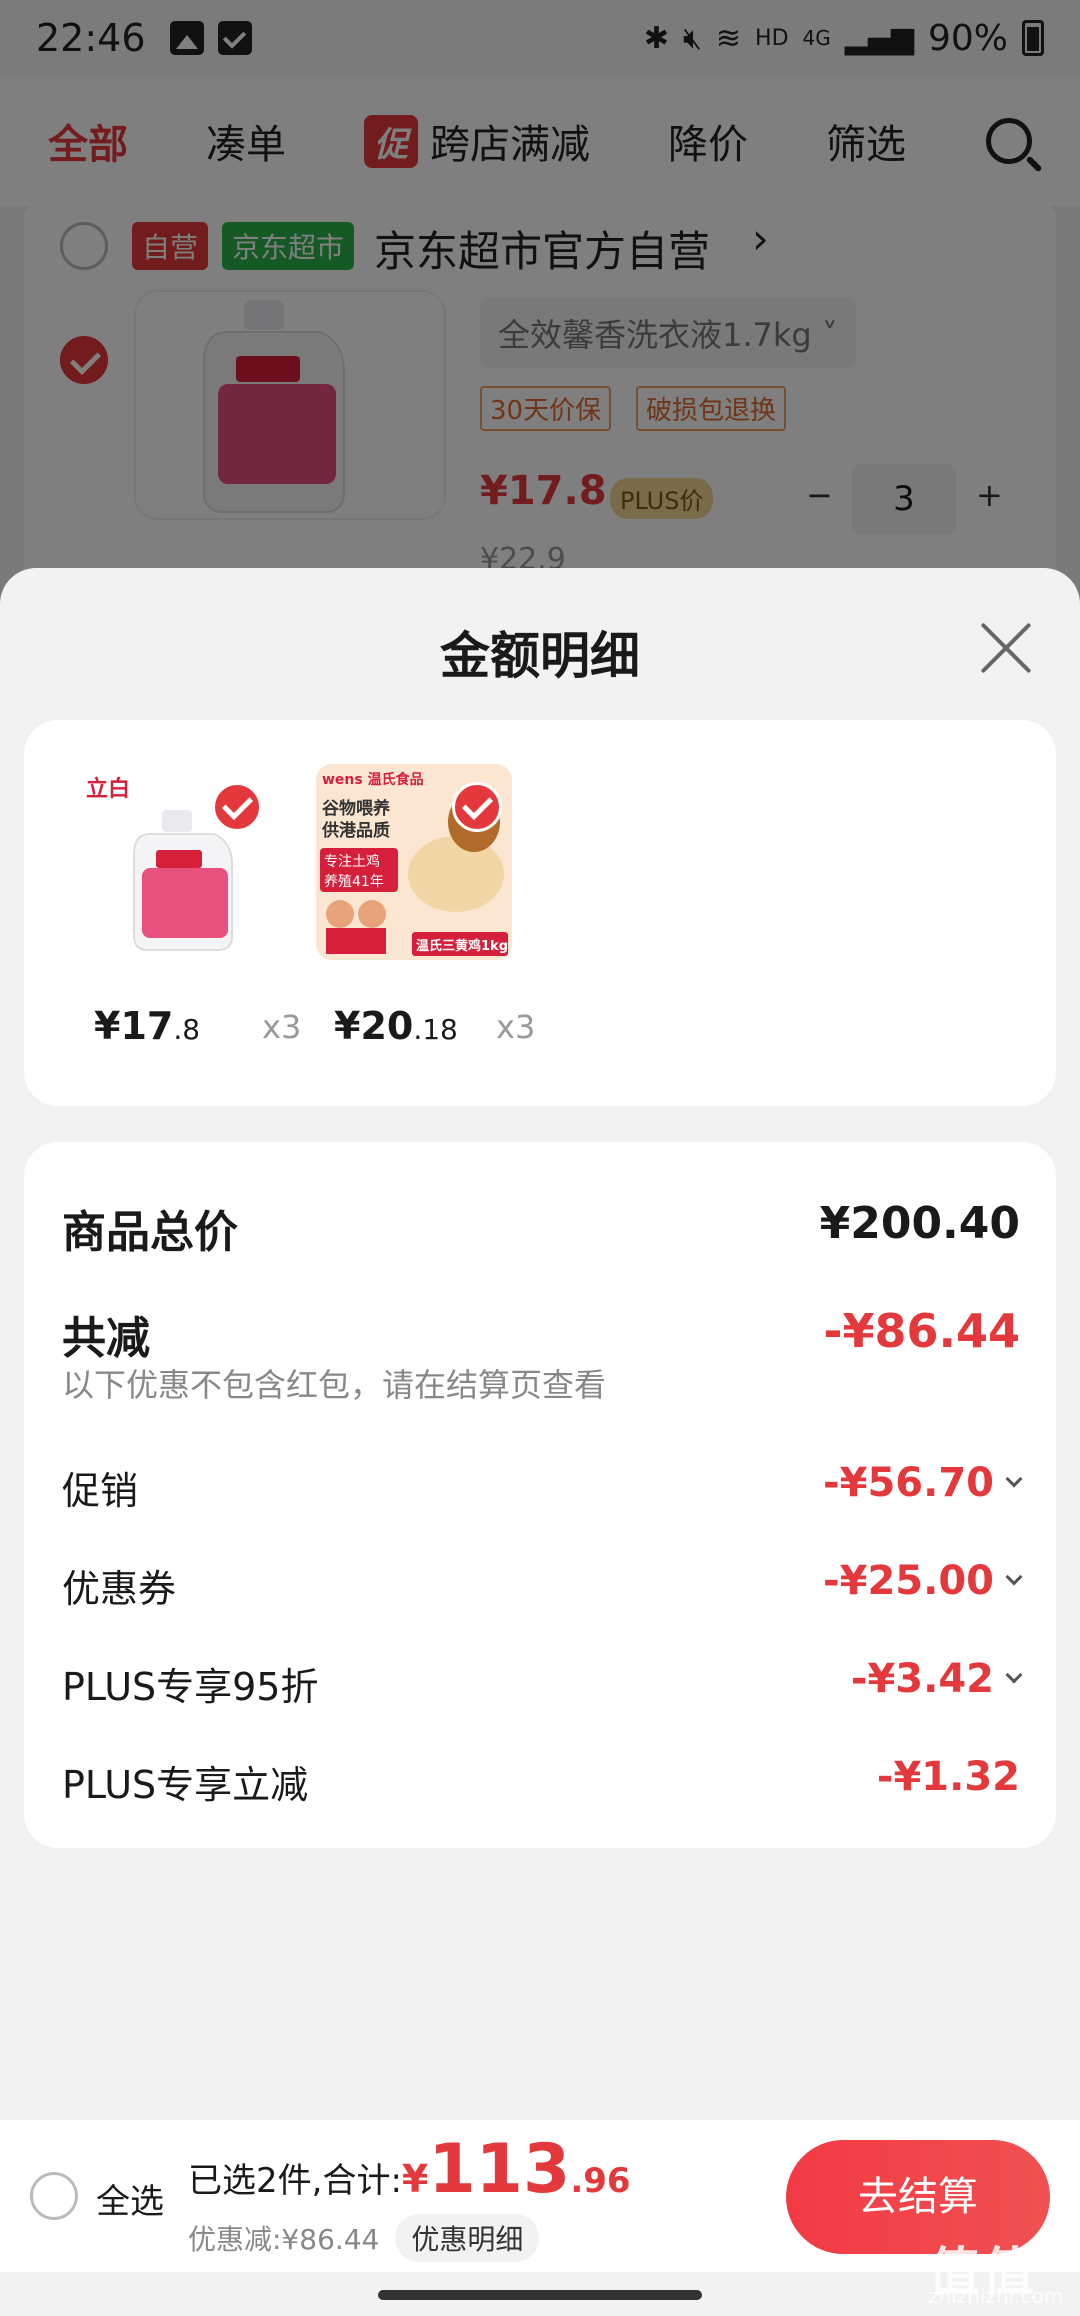 The height and width of the screenshot is (2316, 1080). What do you see at coordinates (540, 2295) in the screenshot?
I see `home-indicator` at bounding box center [540, 2295].